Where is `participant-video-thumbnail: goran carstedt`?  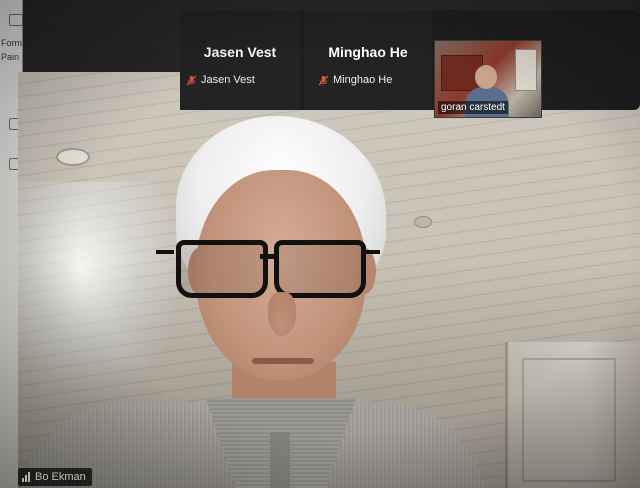 participant-video-thumbnail: goran carstedt is located at coordinates (488, 79).